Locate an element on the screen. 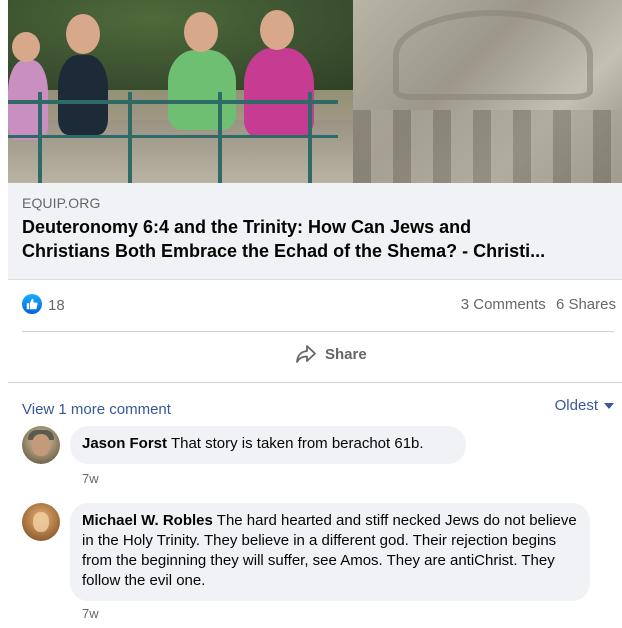 This screenshot has height=628, width=622. comment-text: That story is taken from berachot 61b. is located at coordinates (297, 443).